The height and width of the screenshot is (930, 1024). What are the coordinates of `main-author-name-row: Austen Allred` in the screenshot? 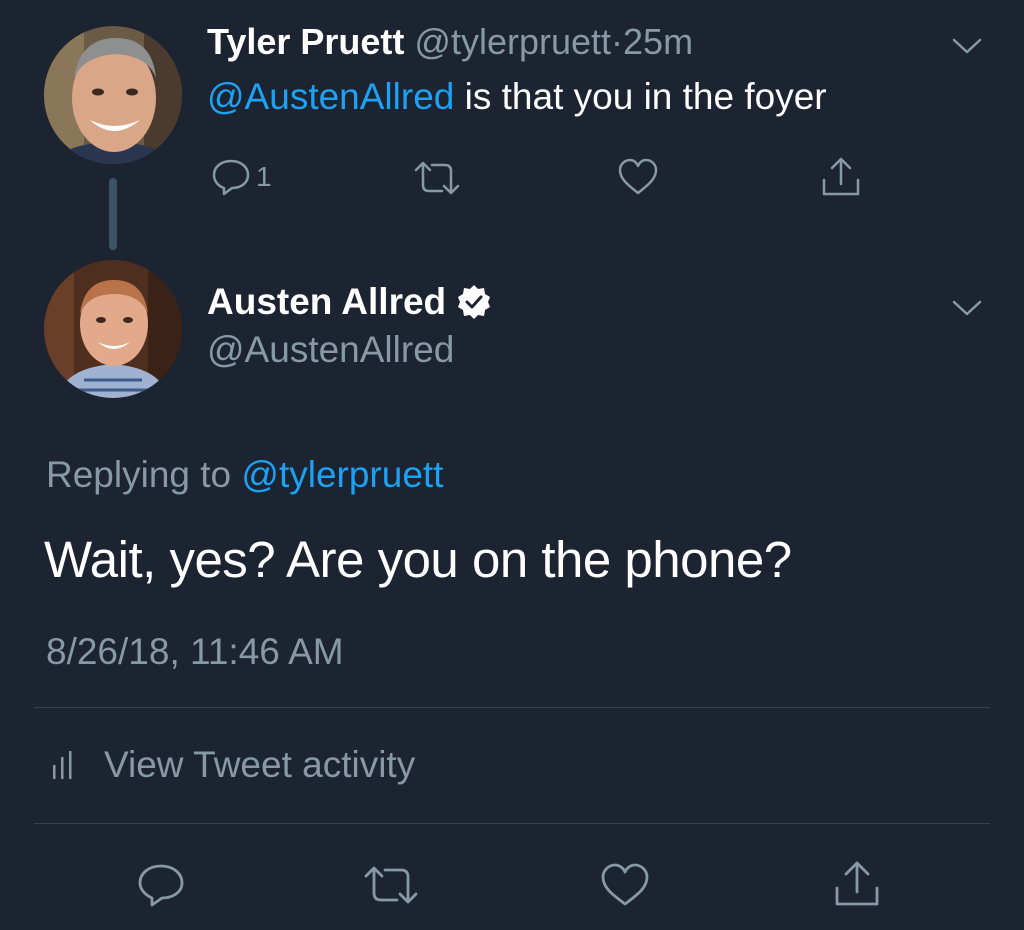 It's located at (349, 302).